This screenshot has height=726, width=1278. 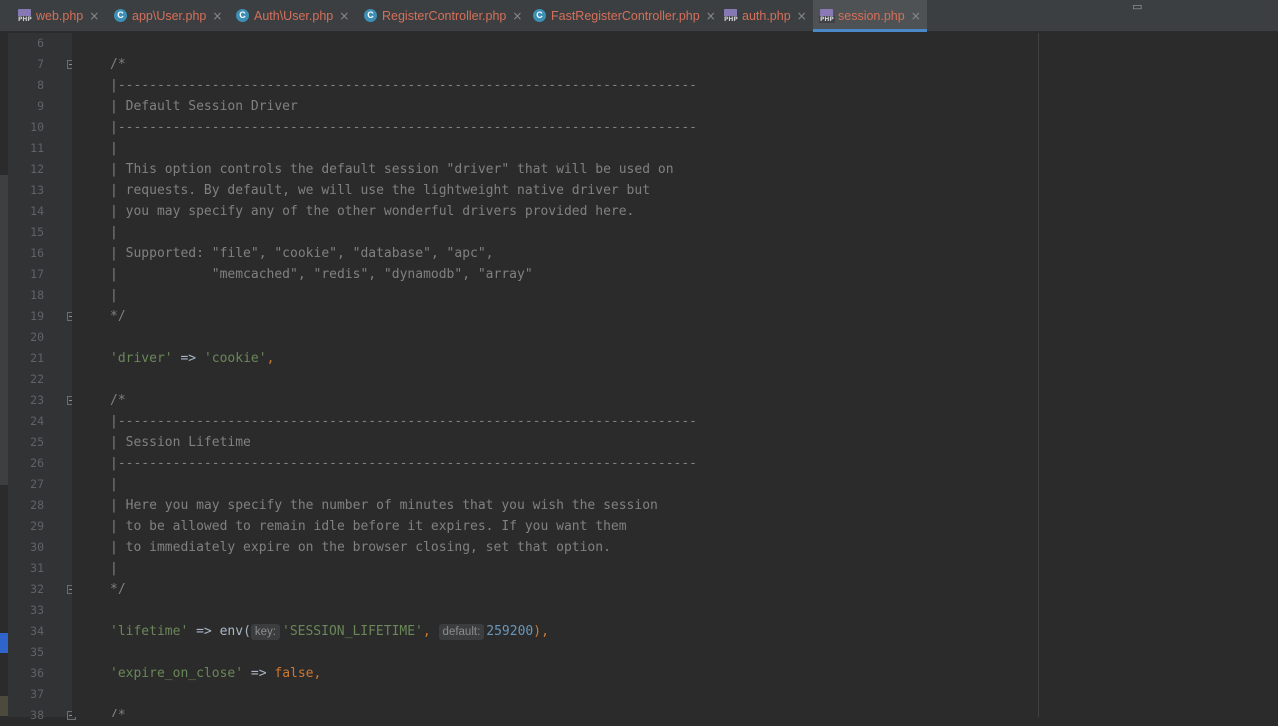 I want to click on tool-window-strip, so click(x=4, y=375).